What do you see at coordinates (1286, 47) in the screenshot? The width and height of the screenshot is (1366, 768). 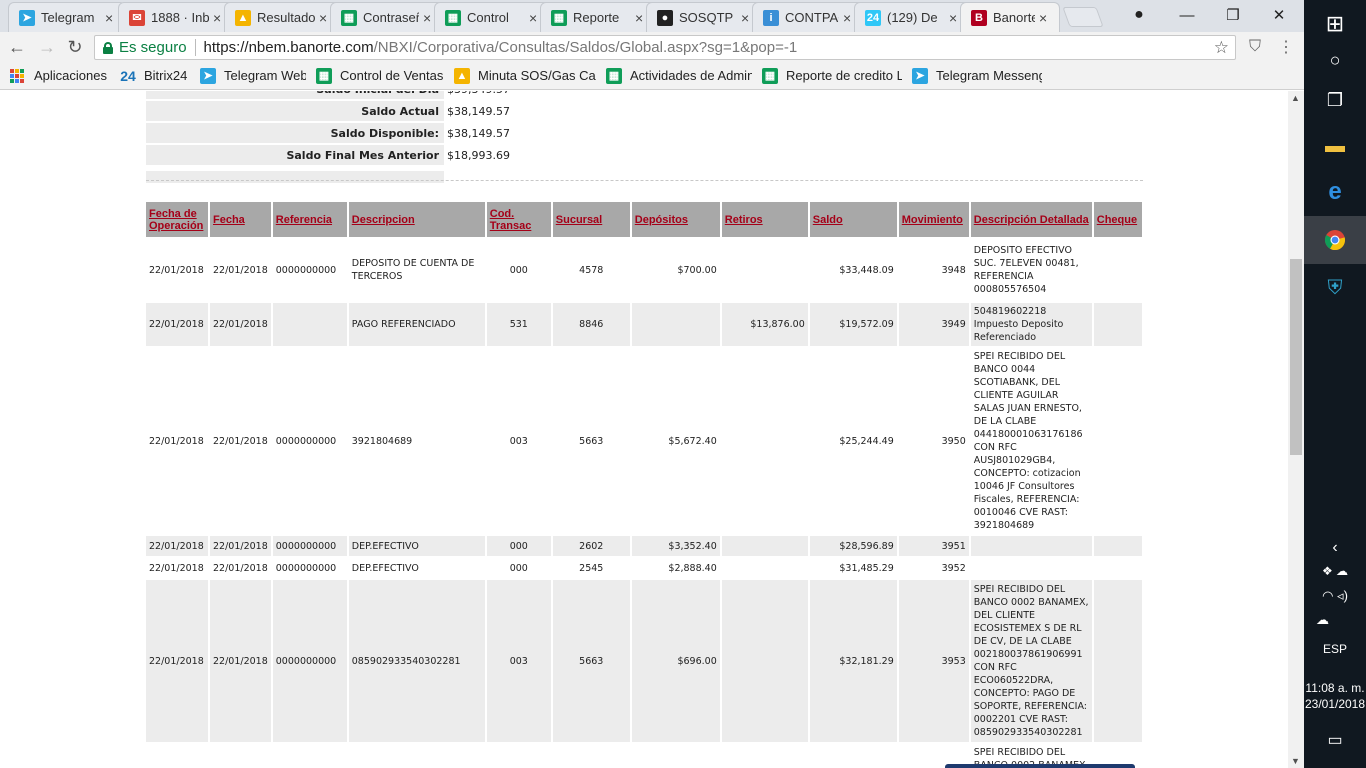 I see `menu-icon: ⋮` at bounding box center [1286, 47].